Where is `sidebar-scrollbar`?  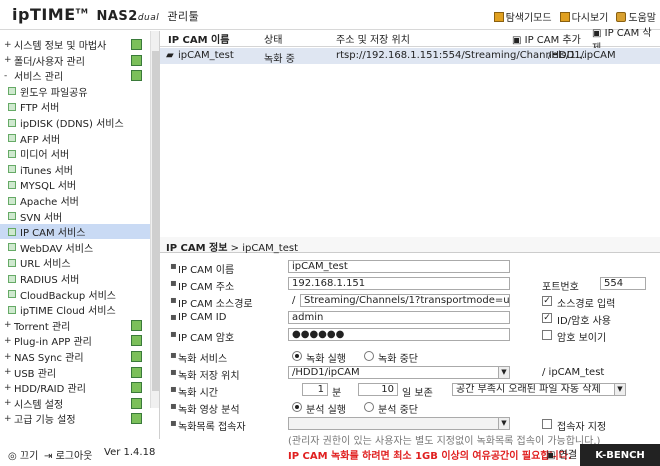
sidebar-scrollbar is located at coordinates (154, 219).